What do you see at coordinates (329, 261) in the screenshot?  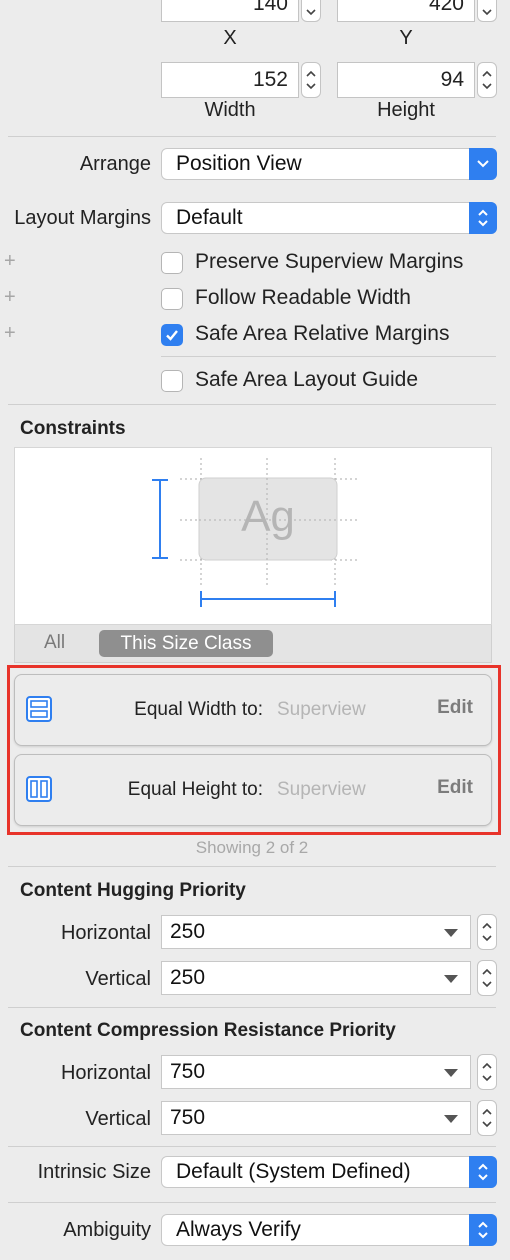 I see `preserve-superview-margins-label: Preserve Superview Margins` at bounding box center [329, 261].